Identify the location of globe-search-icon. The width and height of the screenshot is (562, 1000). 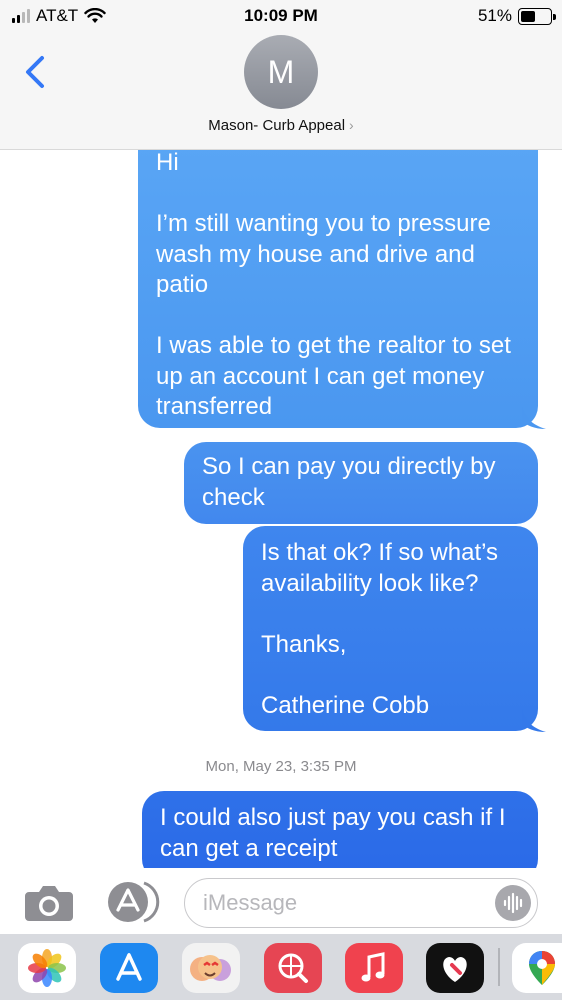
(293, 968).